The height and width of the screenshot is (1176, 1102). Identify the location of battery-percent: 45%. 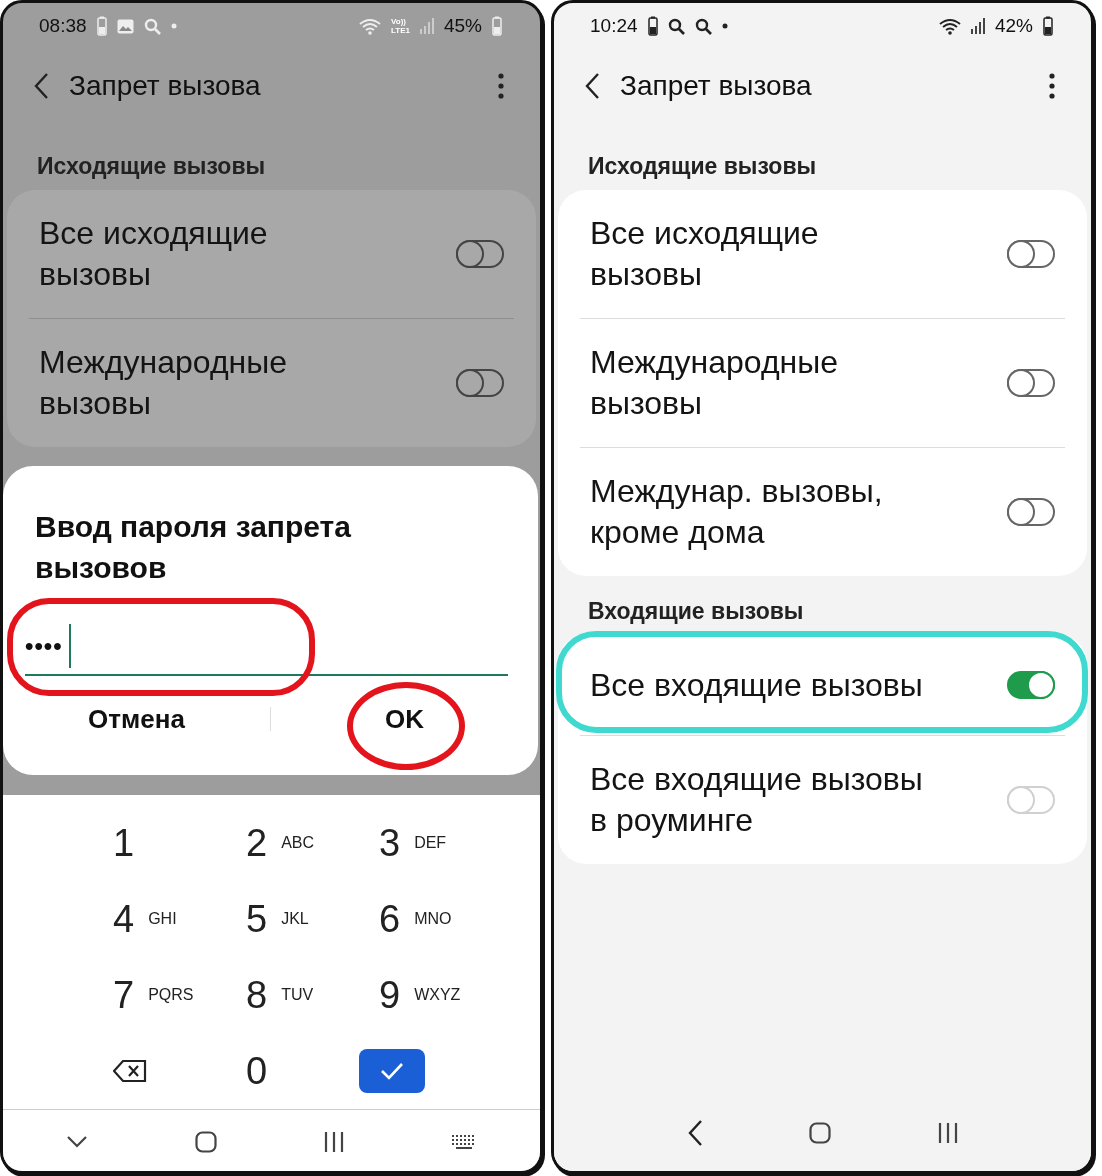
(462, 26).